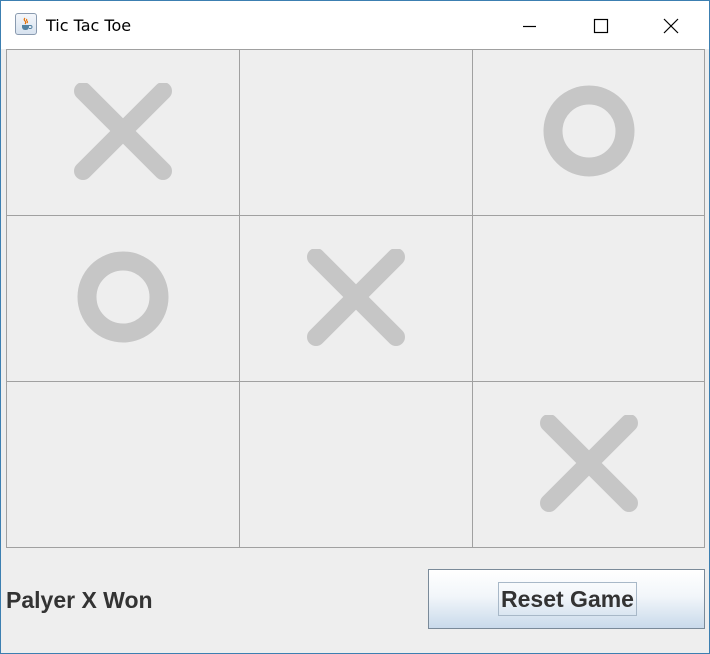 This screenshot has width=710, height=654. I want to click on java-cup-icon, so click(26, 24).